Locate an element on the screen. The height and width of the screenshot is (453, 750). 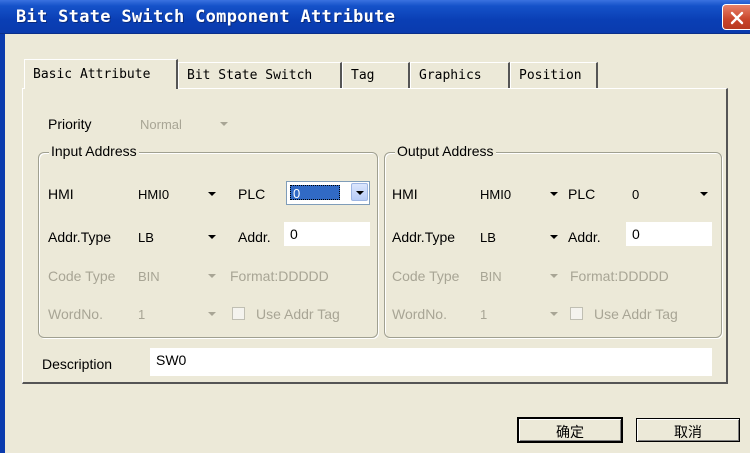
input-plc-label: PLC is located at coordinates (252, 194).